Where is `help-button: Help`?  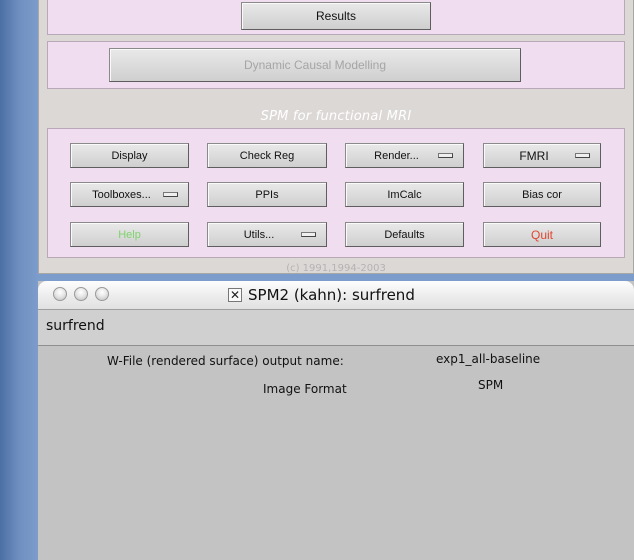 help-button: Help is located at coordinates (129, 234).